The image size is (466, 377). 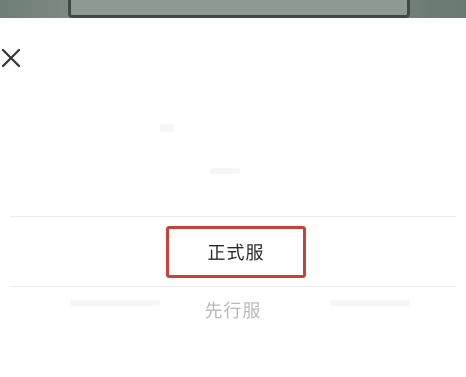 I want to click on option-preview-server: 先行服, so click(x=233, y=312).